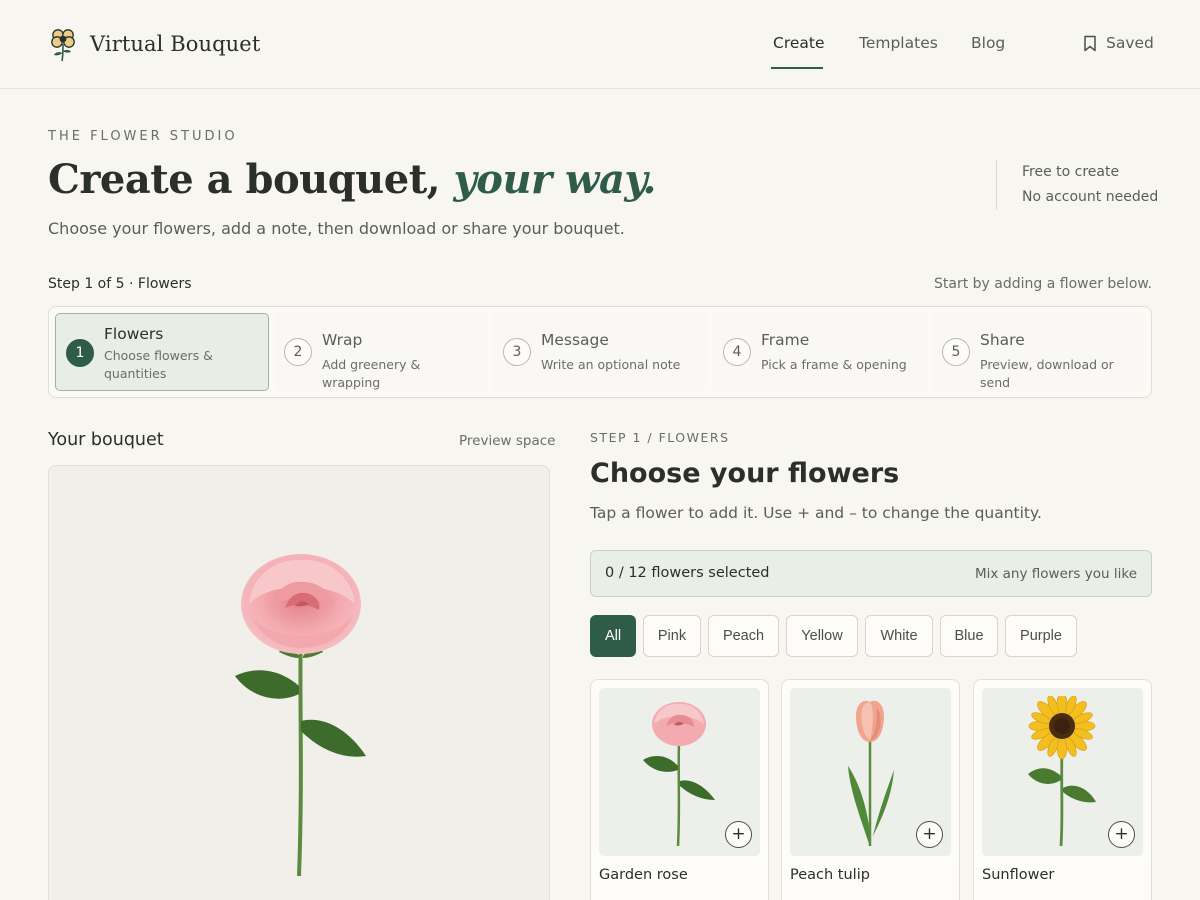 This screenshot has height=900, width=1200. What do you see at coordinates (1090, 197) in the screenshot?
I see `hero-side-note: No account needed` at bounding box center [1090, 197].